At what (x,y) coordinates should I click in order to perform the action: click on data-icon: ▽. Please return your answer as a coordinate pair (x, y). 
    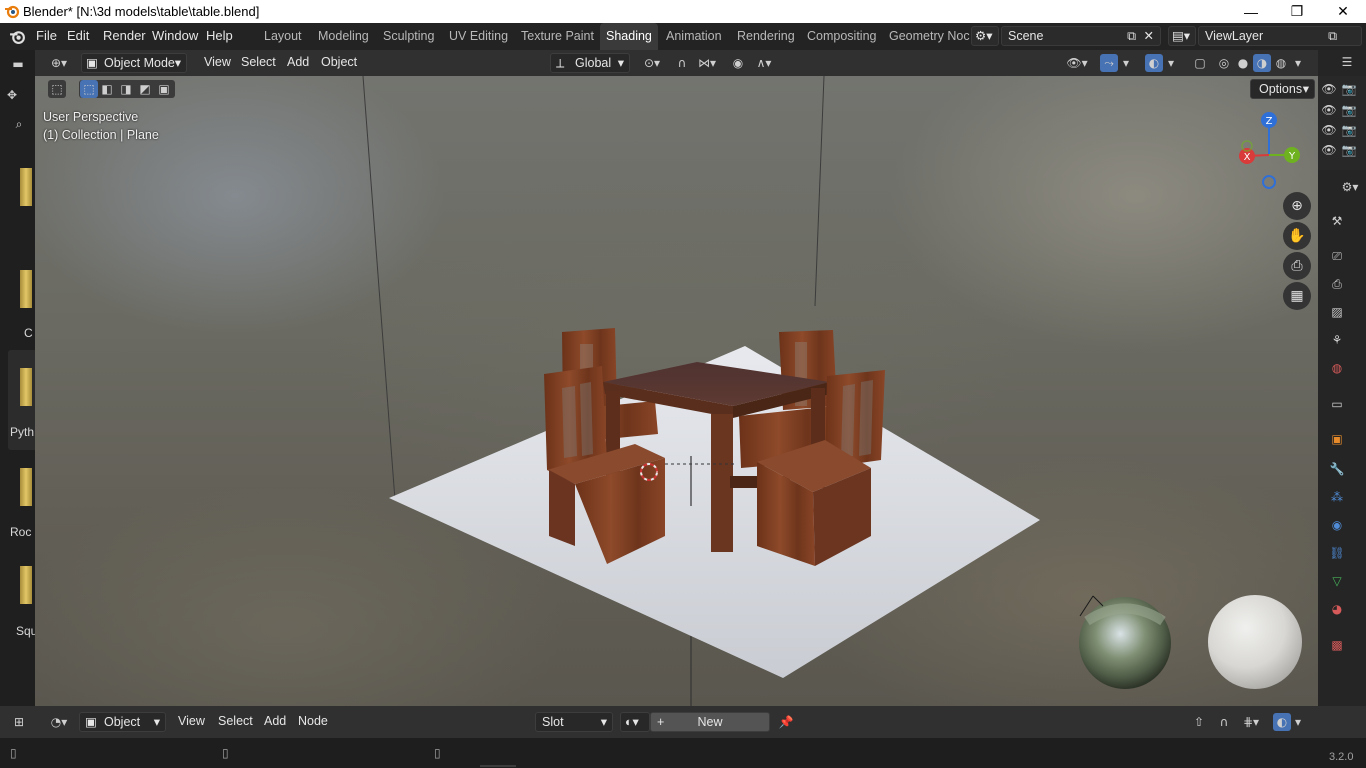
    Looking at the image, I should click on (1337, 581).